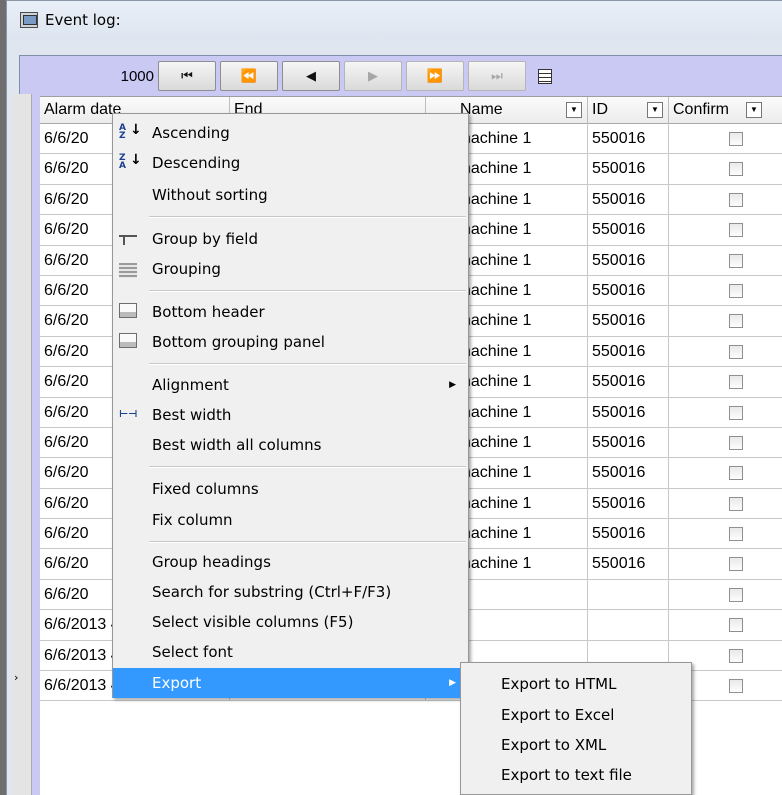 The height and width of the screenshot is (795, 782). Describe the element at coordinates (311, 76) in the screenshot. I see `previous-record-button: ◀` at that location.